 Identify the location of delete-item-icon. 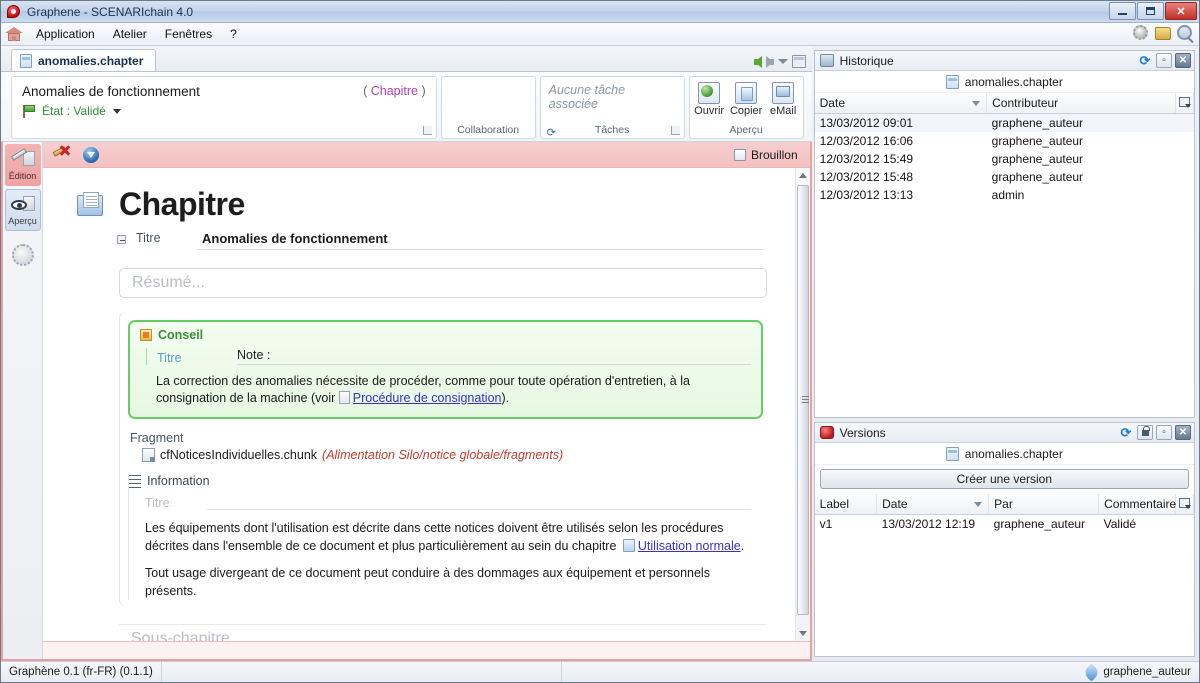
(61, 153).